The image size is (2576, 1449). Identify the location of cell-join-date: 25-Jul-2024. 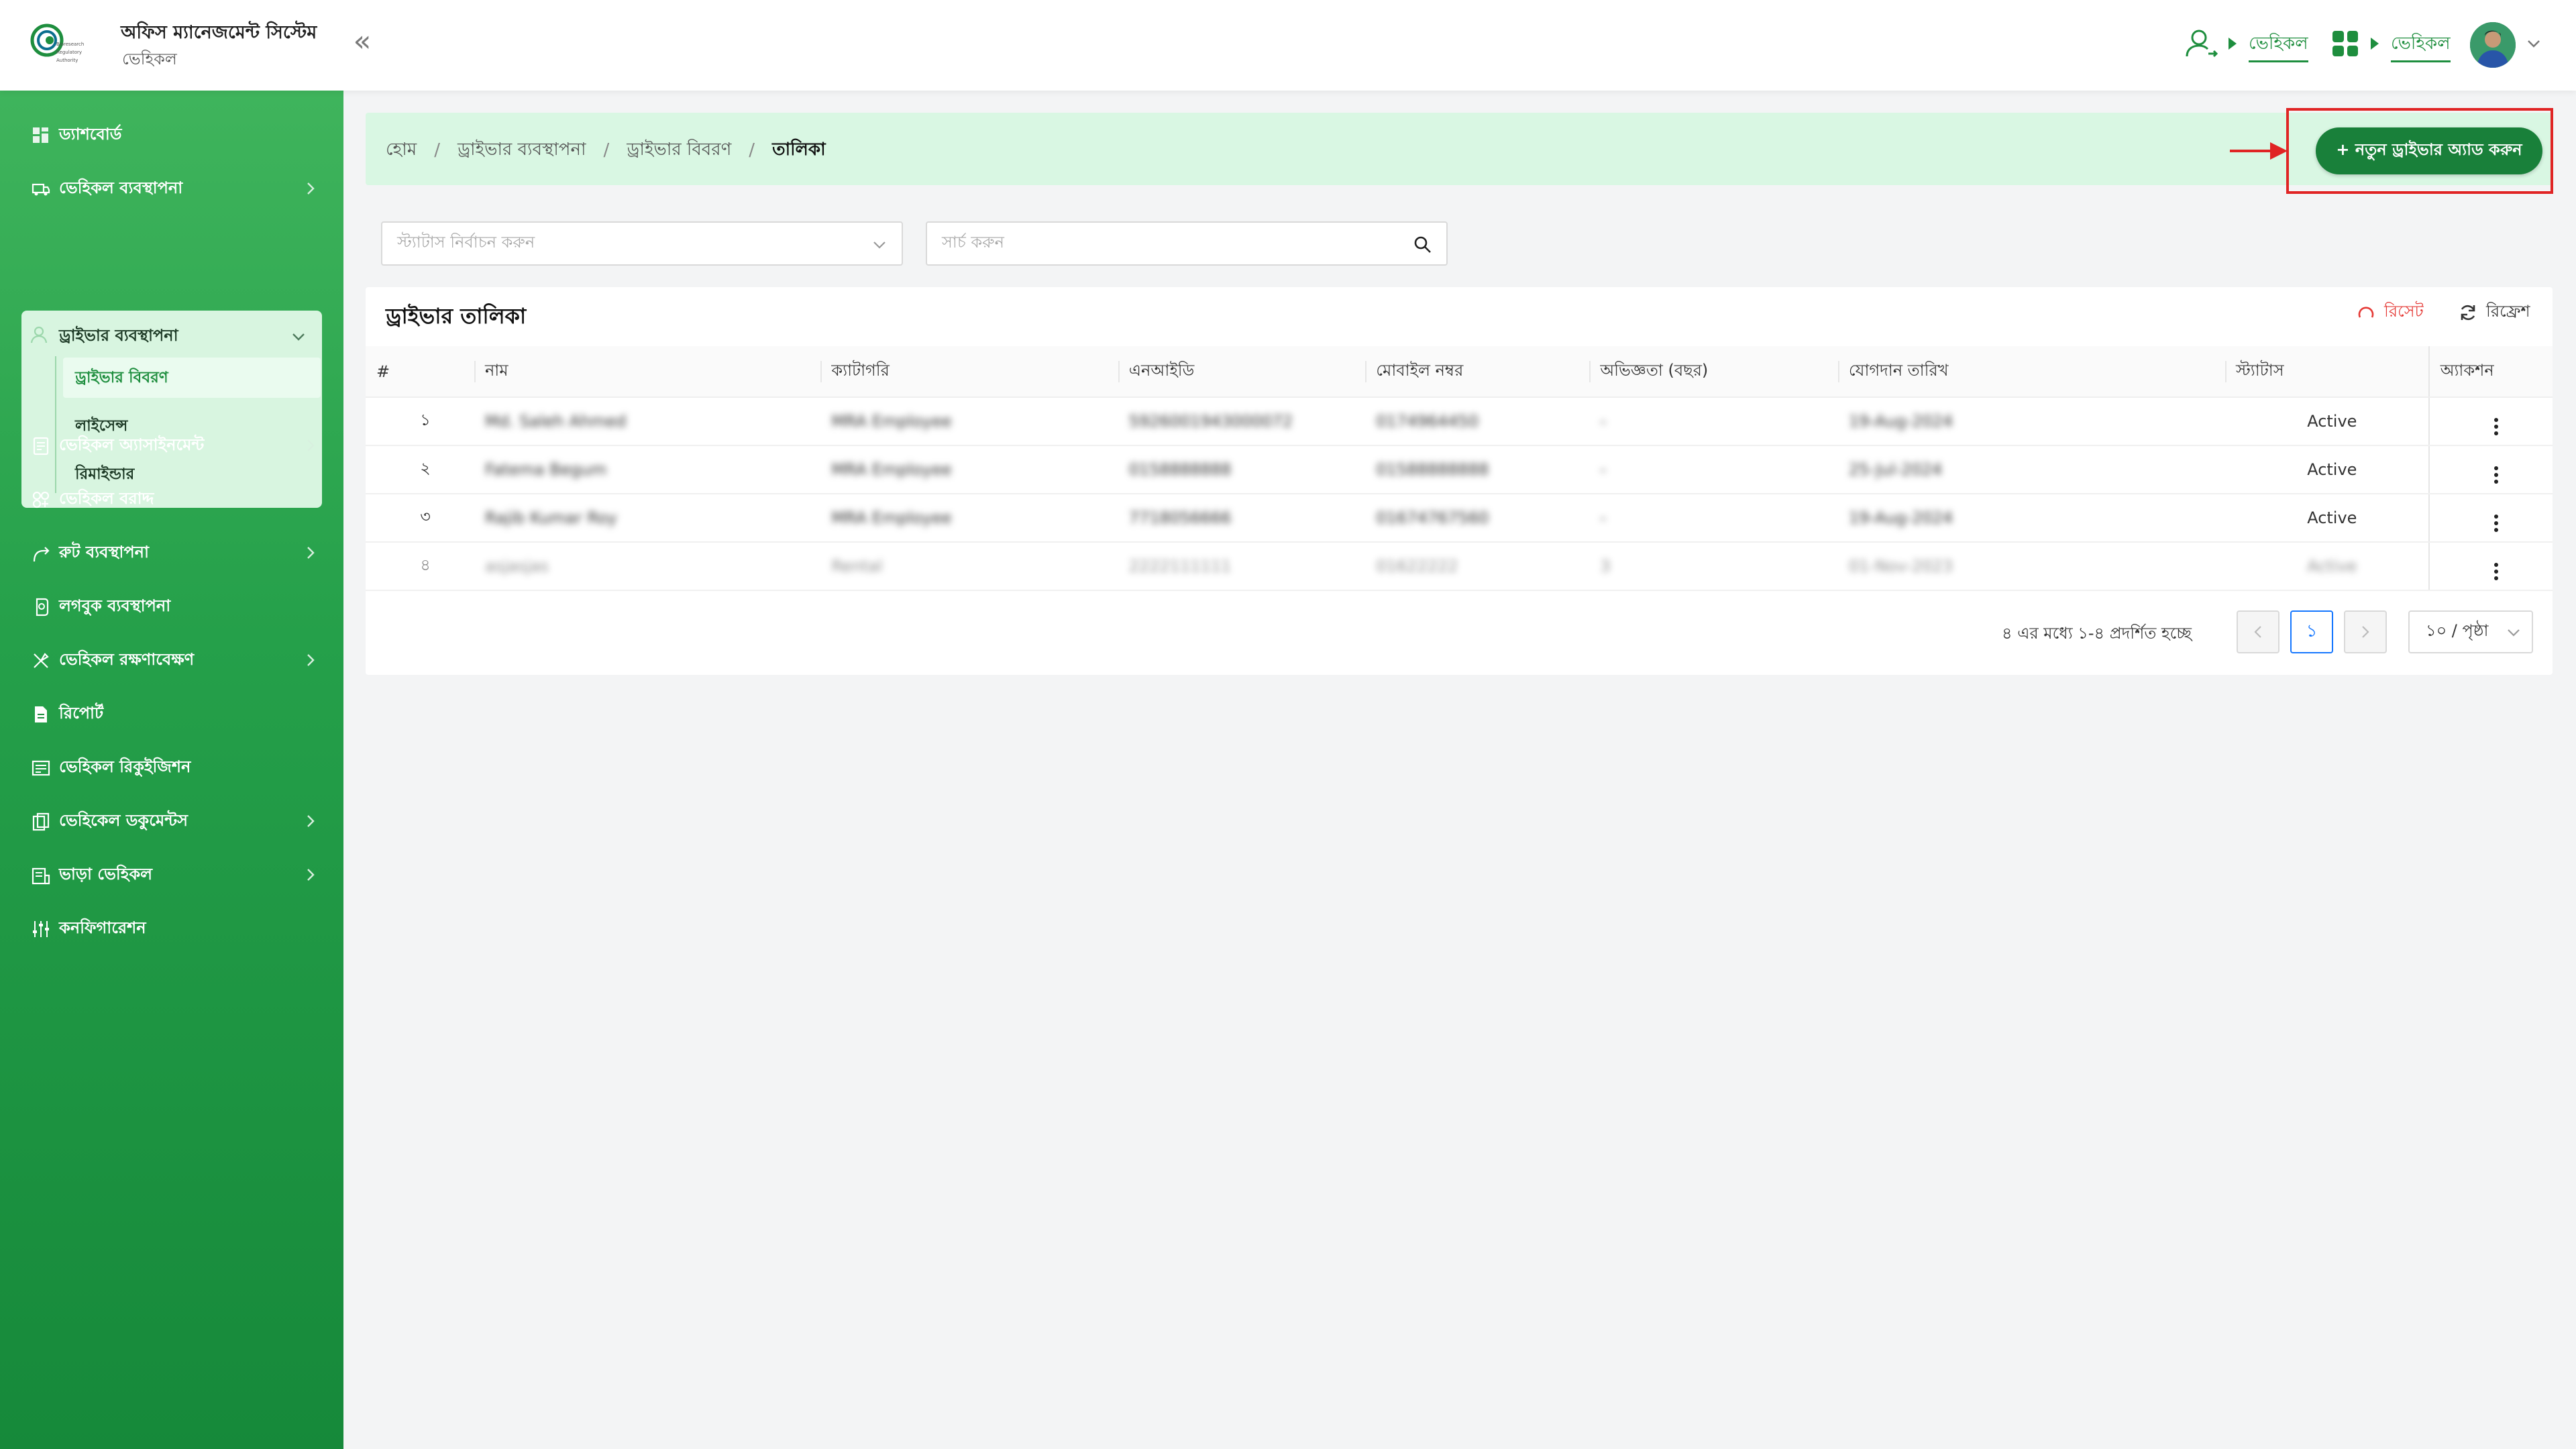
(2031, 469).